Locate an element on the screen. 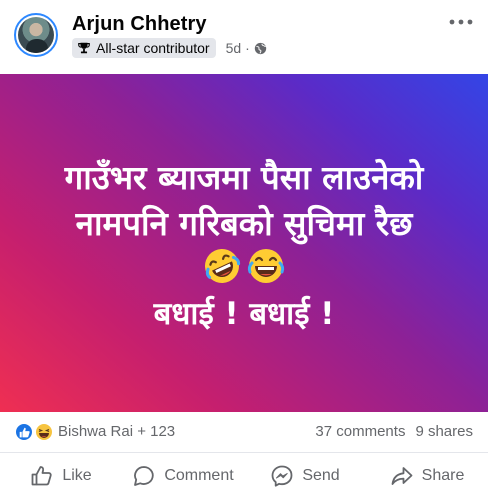 This screenshot has height=498, width=488. shares-count: 9 shares is located at coordinates (444, 431).